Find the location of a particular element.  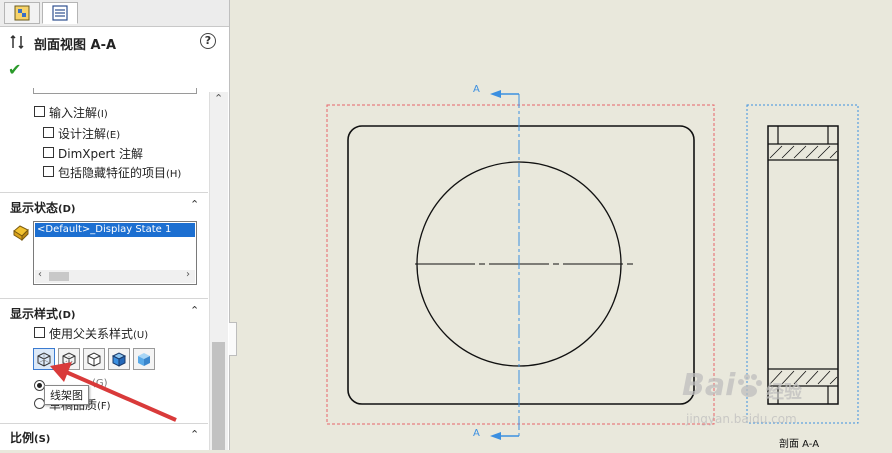

section-arrow-top-head is located at coordinates (495, 94).